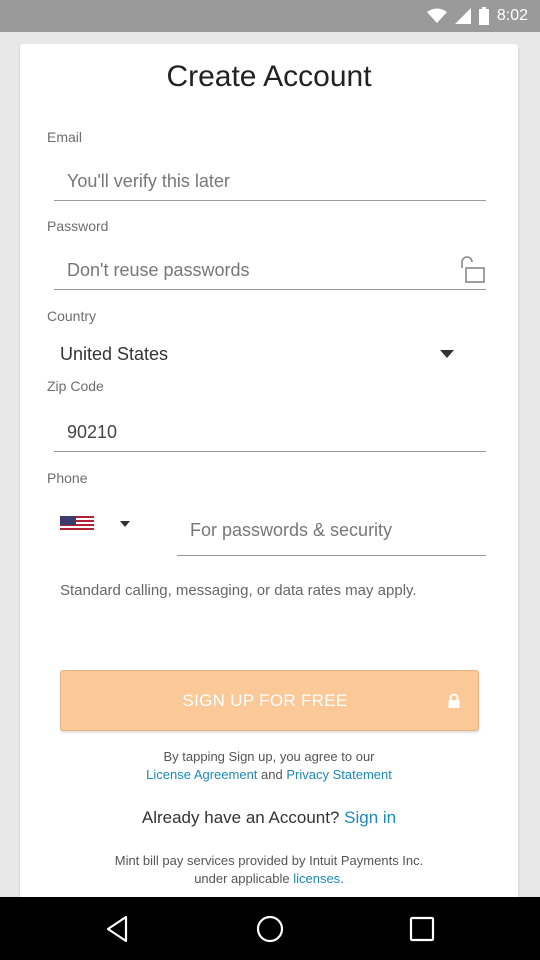  What do you see at coordinates (72, 316) in the screenshot?
I see `country-label: Country` at bounding box center [72, 316].